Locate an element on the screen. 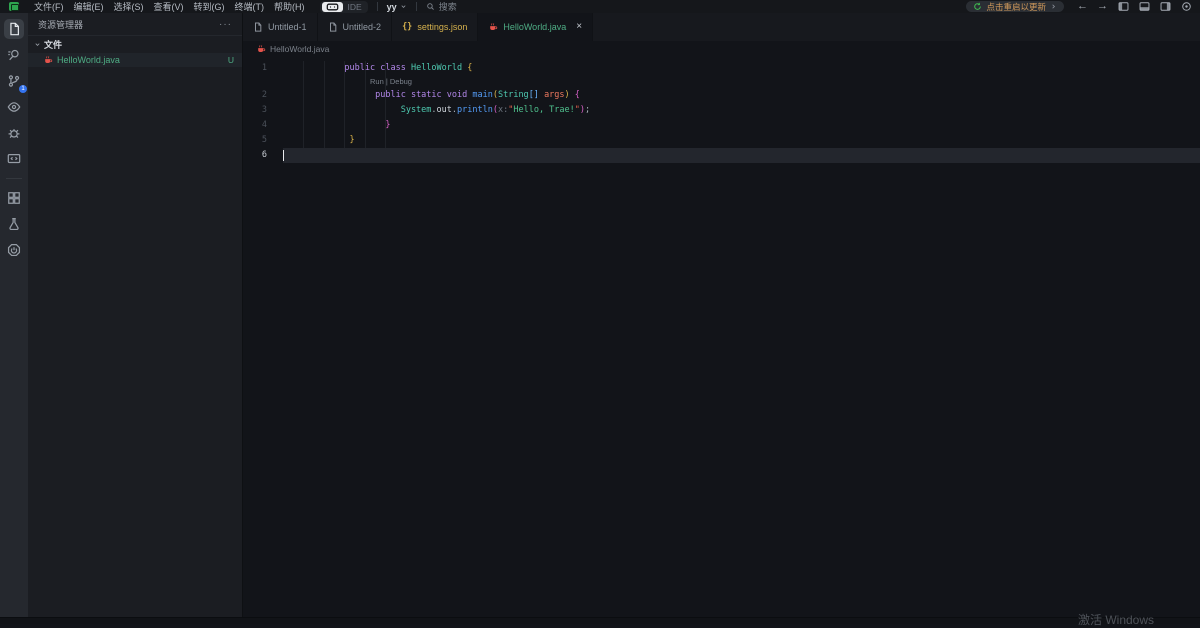  activity-item-testing is located at coordinates (14, 224).